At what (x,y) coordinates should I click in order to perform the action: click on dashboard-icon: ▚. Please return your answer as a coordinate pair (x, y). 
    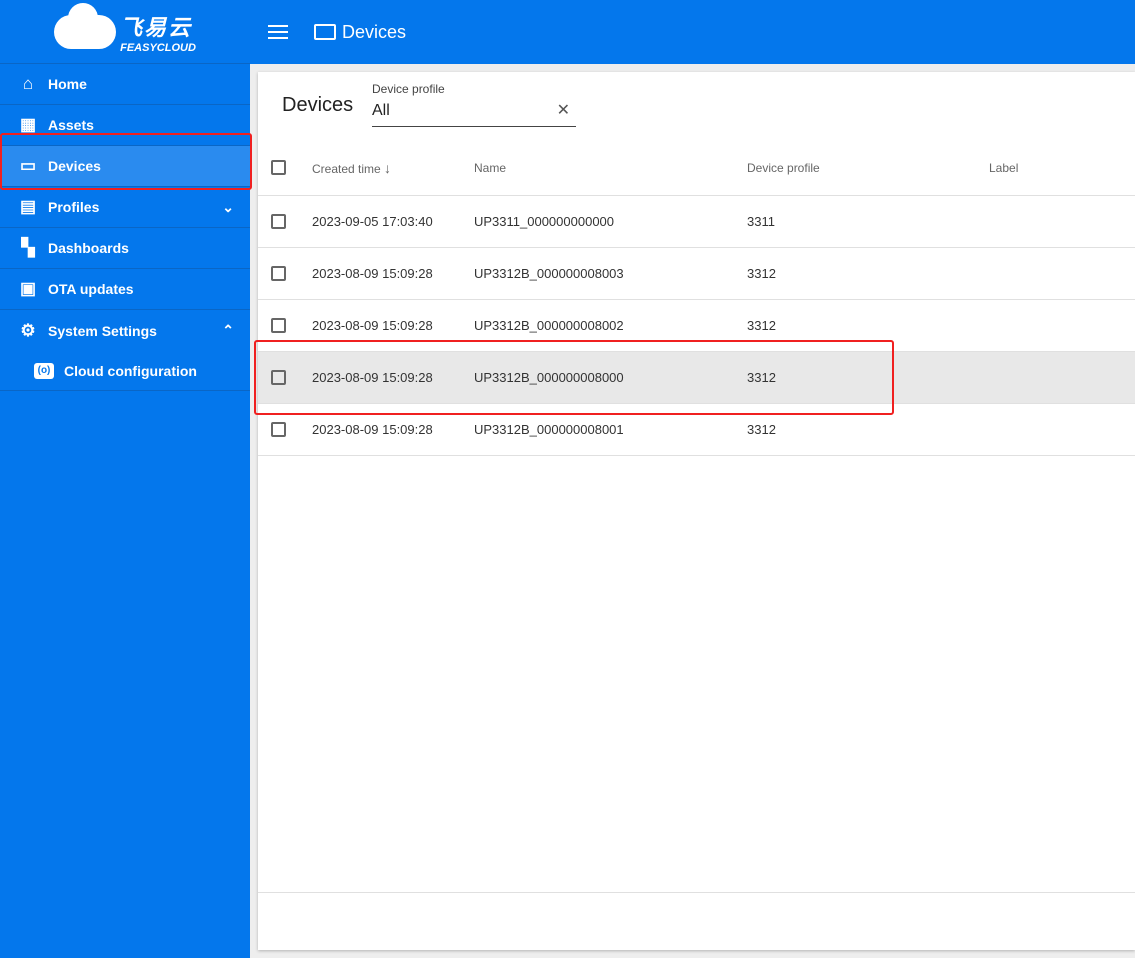
    Looking at the image, I should click on (28, 247).